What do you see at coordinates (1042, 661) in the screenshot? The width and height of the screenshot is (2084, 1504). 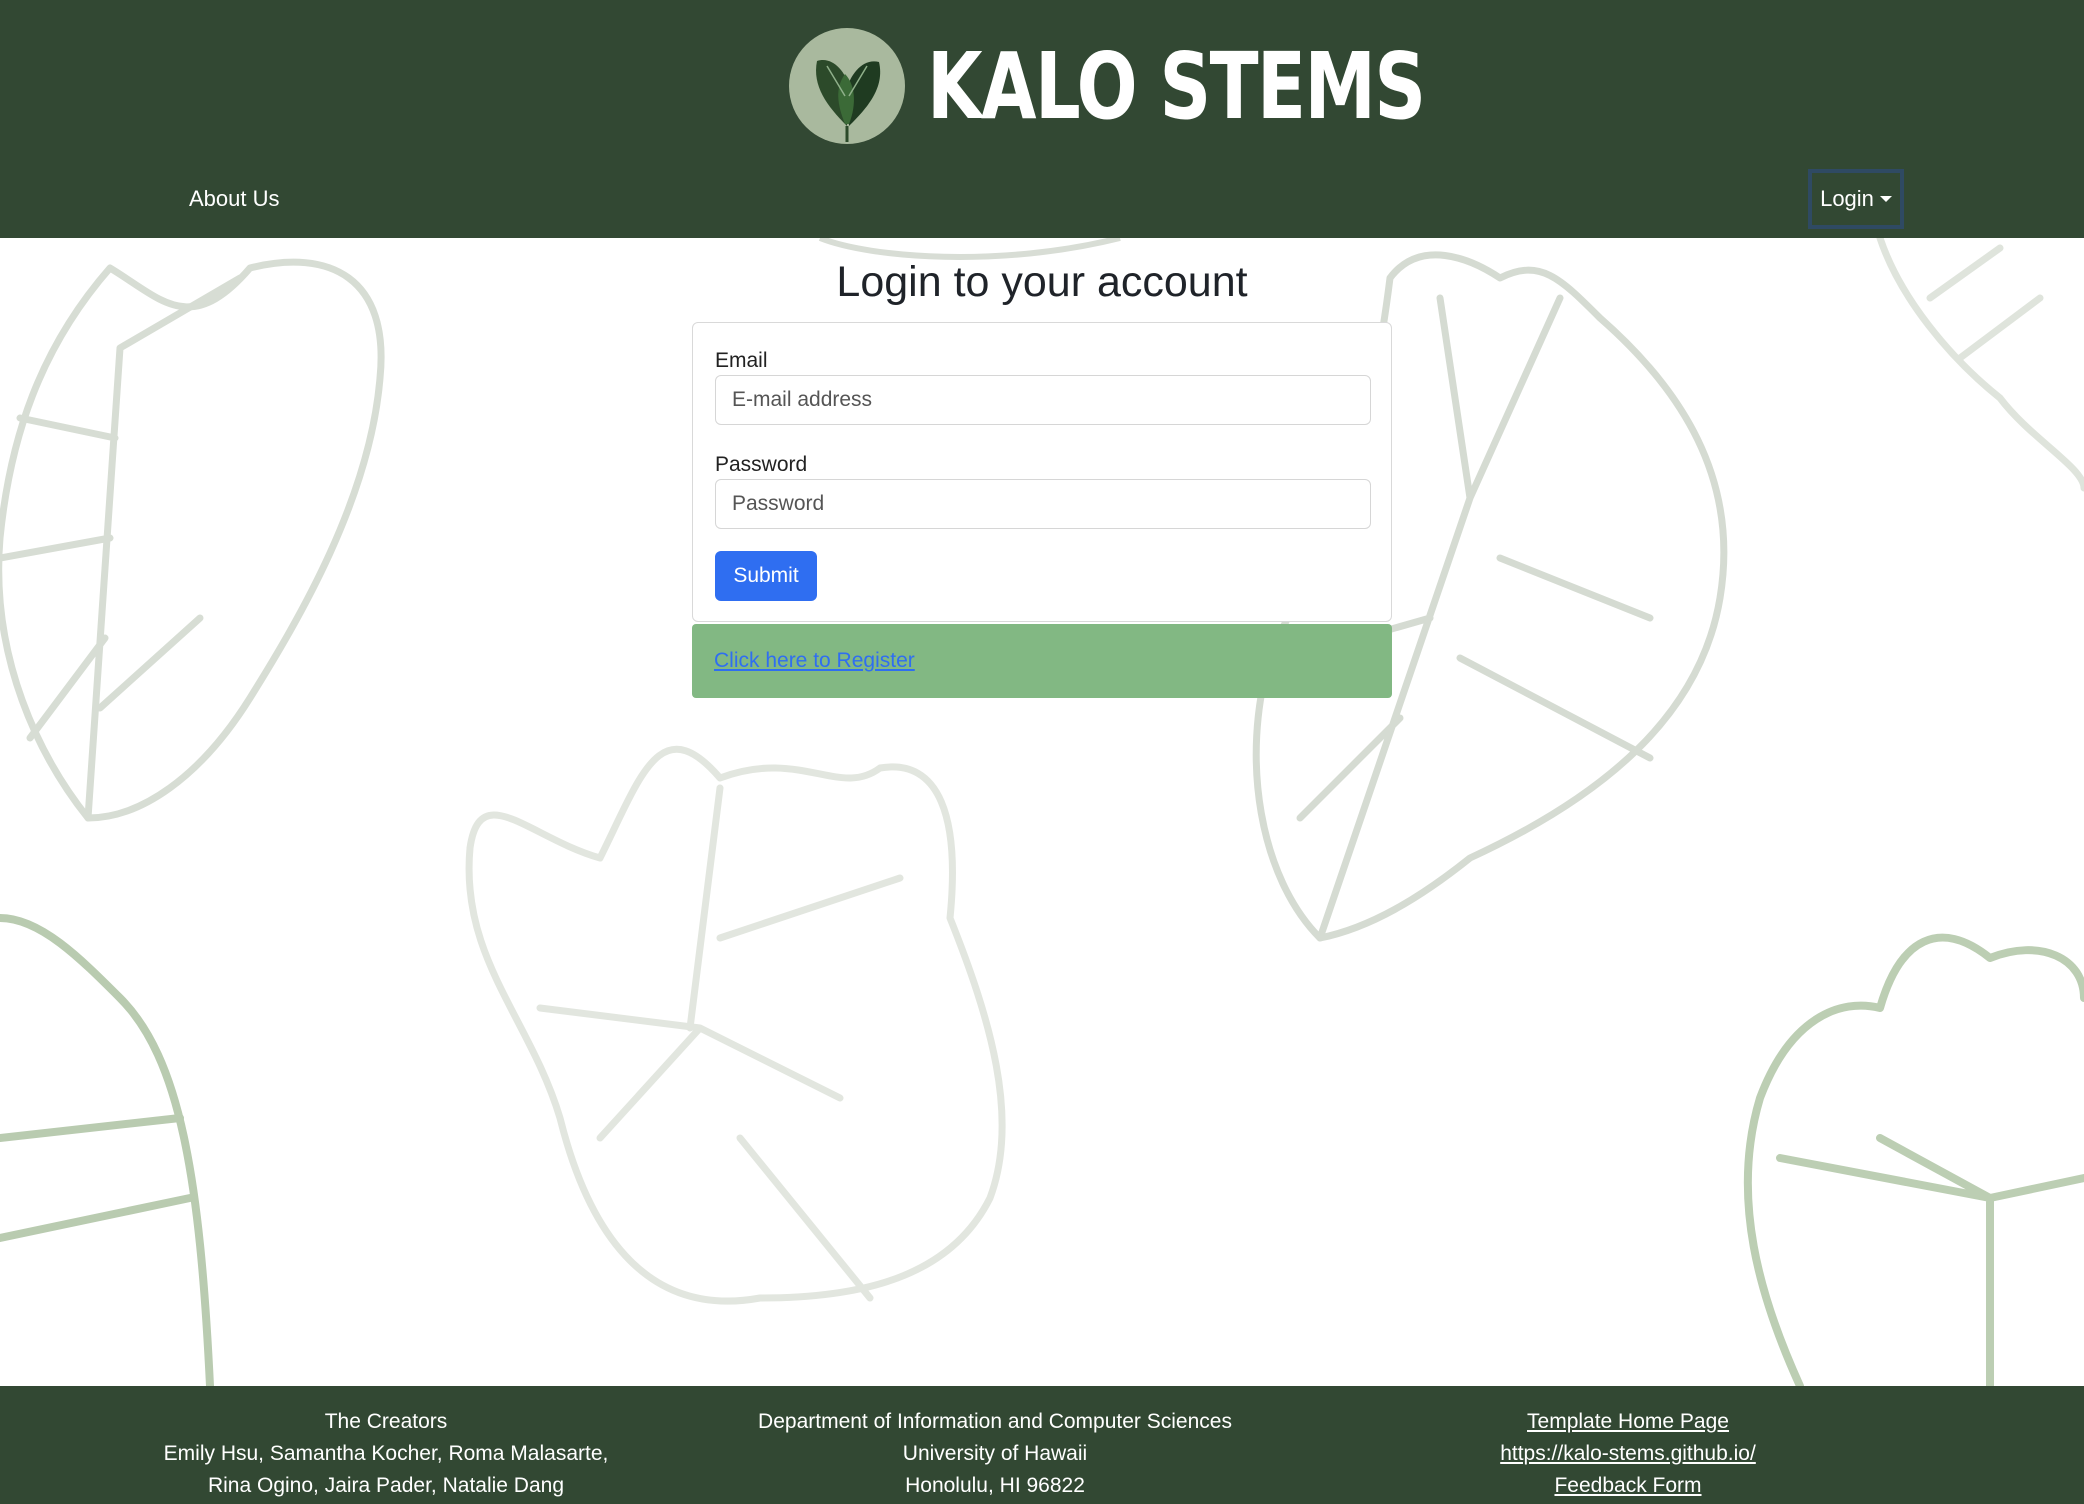 I see `register-message: Click here to Register` at bounding box center [1042, 661].